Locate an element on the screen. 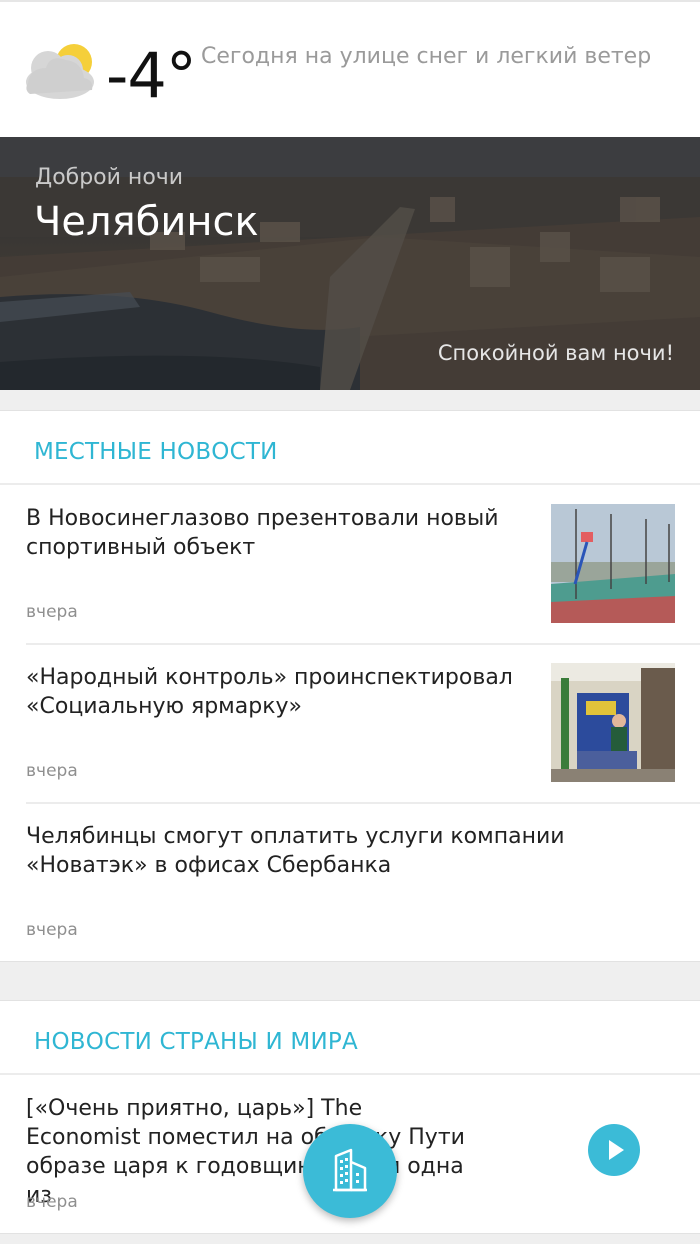 The image size is (700, 1244). buildings-icon is located at coordinates (350, 1170).